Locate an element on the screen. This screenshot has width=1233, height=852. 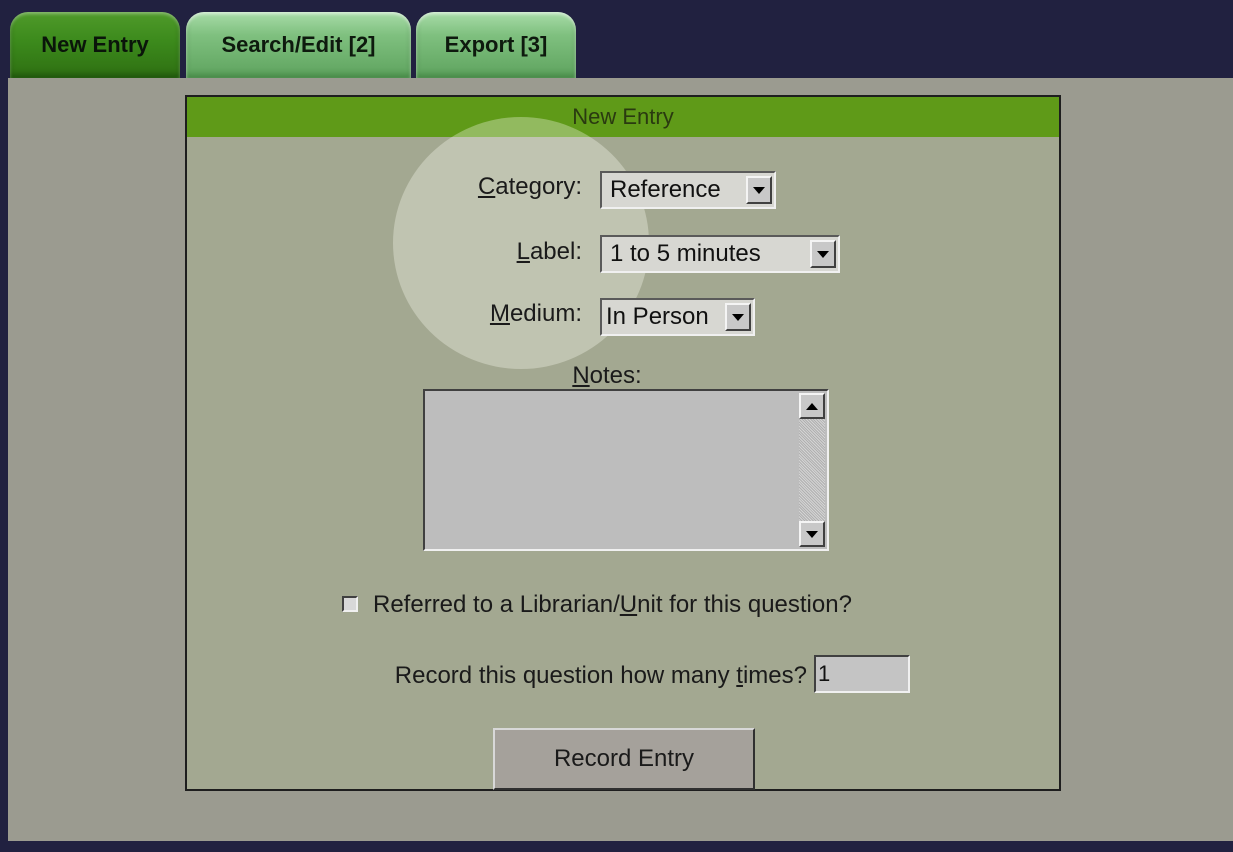
notes-scrollbar is located at coordinates (812, 470).